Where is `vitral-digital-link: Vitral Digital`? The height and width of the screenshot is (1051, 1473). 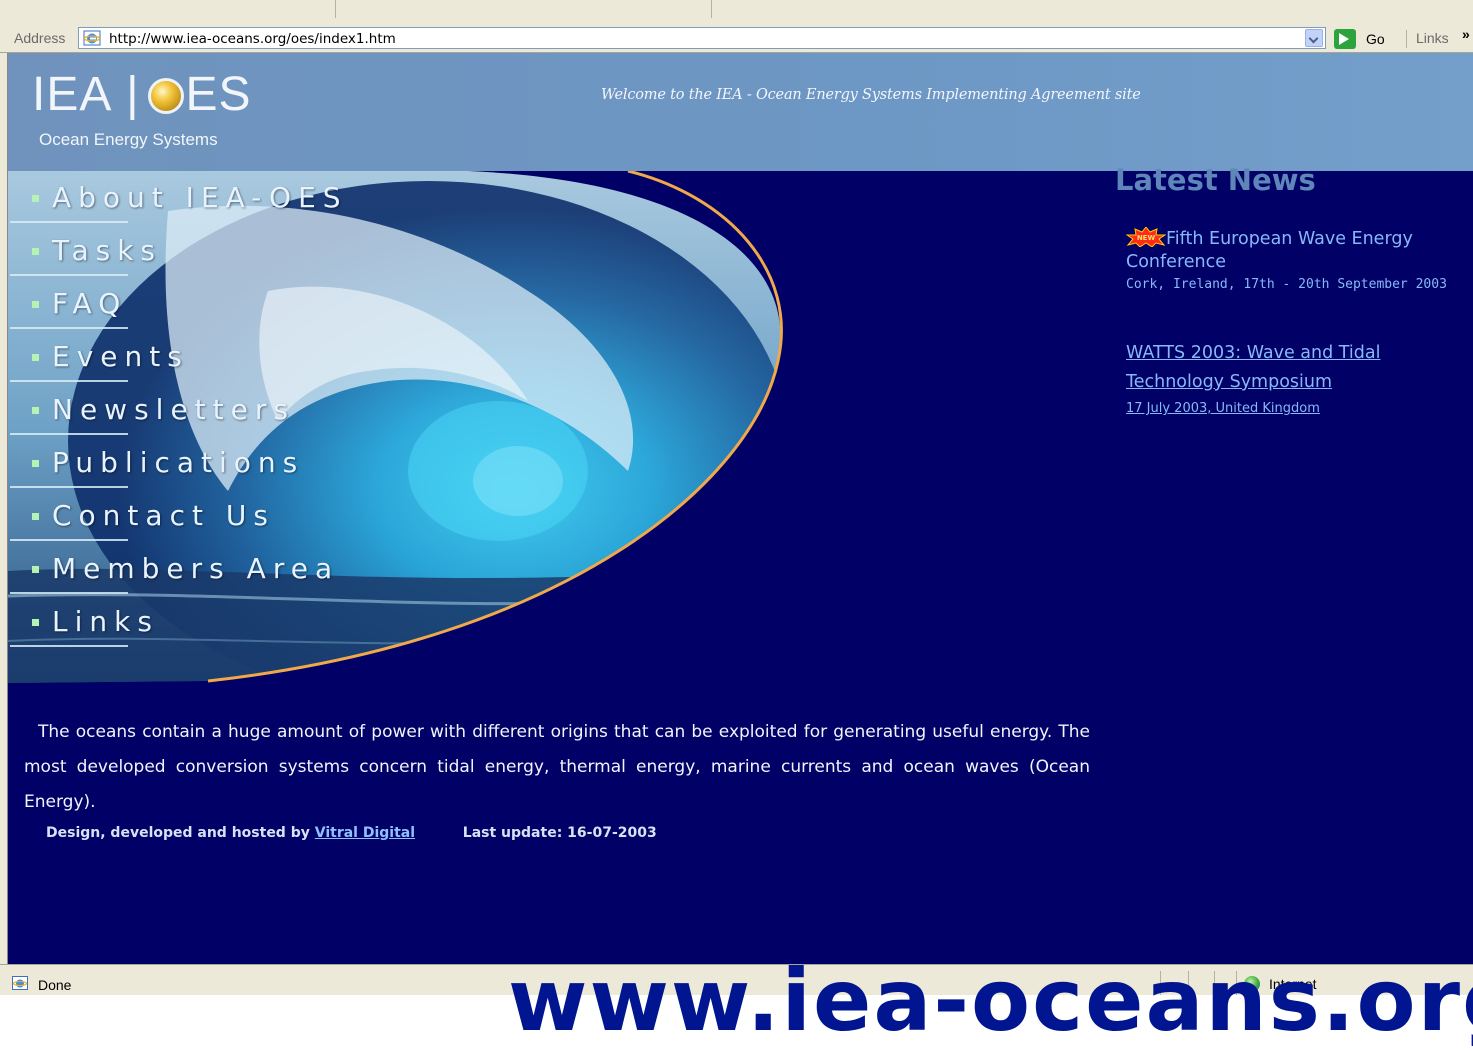
vitral-digital-link: Vitral Digital is located at coordinates (365, 833).